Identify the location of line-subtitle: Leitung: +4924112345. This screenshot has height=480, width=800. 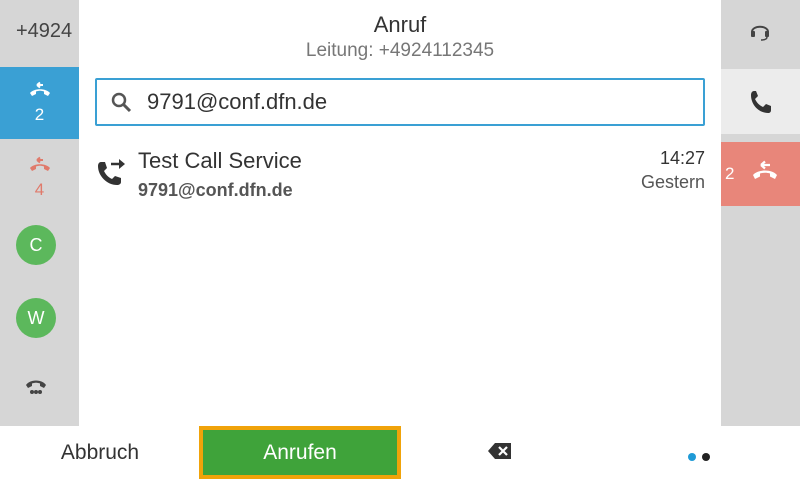
(400, 50).